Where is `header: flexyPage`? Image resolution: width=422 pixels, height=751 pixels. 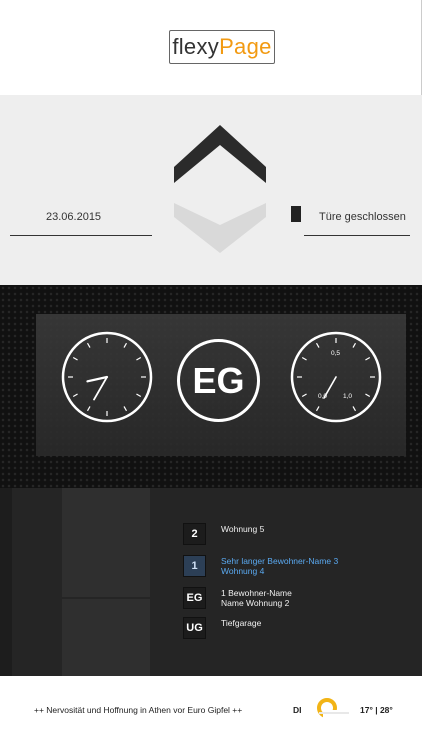
header: flexyPage is located at coordinates (211, 47).